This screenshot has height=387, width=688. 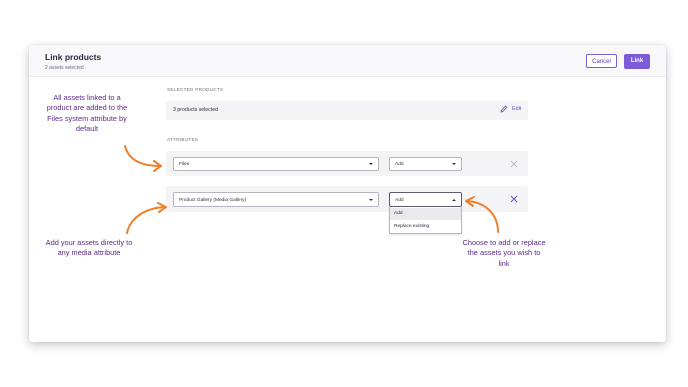 What do you see at coordinates (183, 139) in the screenshot?
I see `attributes-label: ATTRIBUTES` at bounding box center [183, 139].